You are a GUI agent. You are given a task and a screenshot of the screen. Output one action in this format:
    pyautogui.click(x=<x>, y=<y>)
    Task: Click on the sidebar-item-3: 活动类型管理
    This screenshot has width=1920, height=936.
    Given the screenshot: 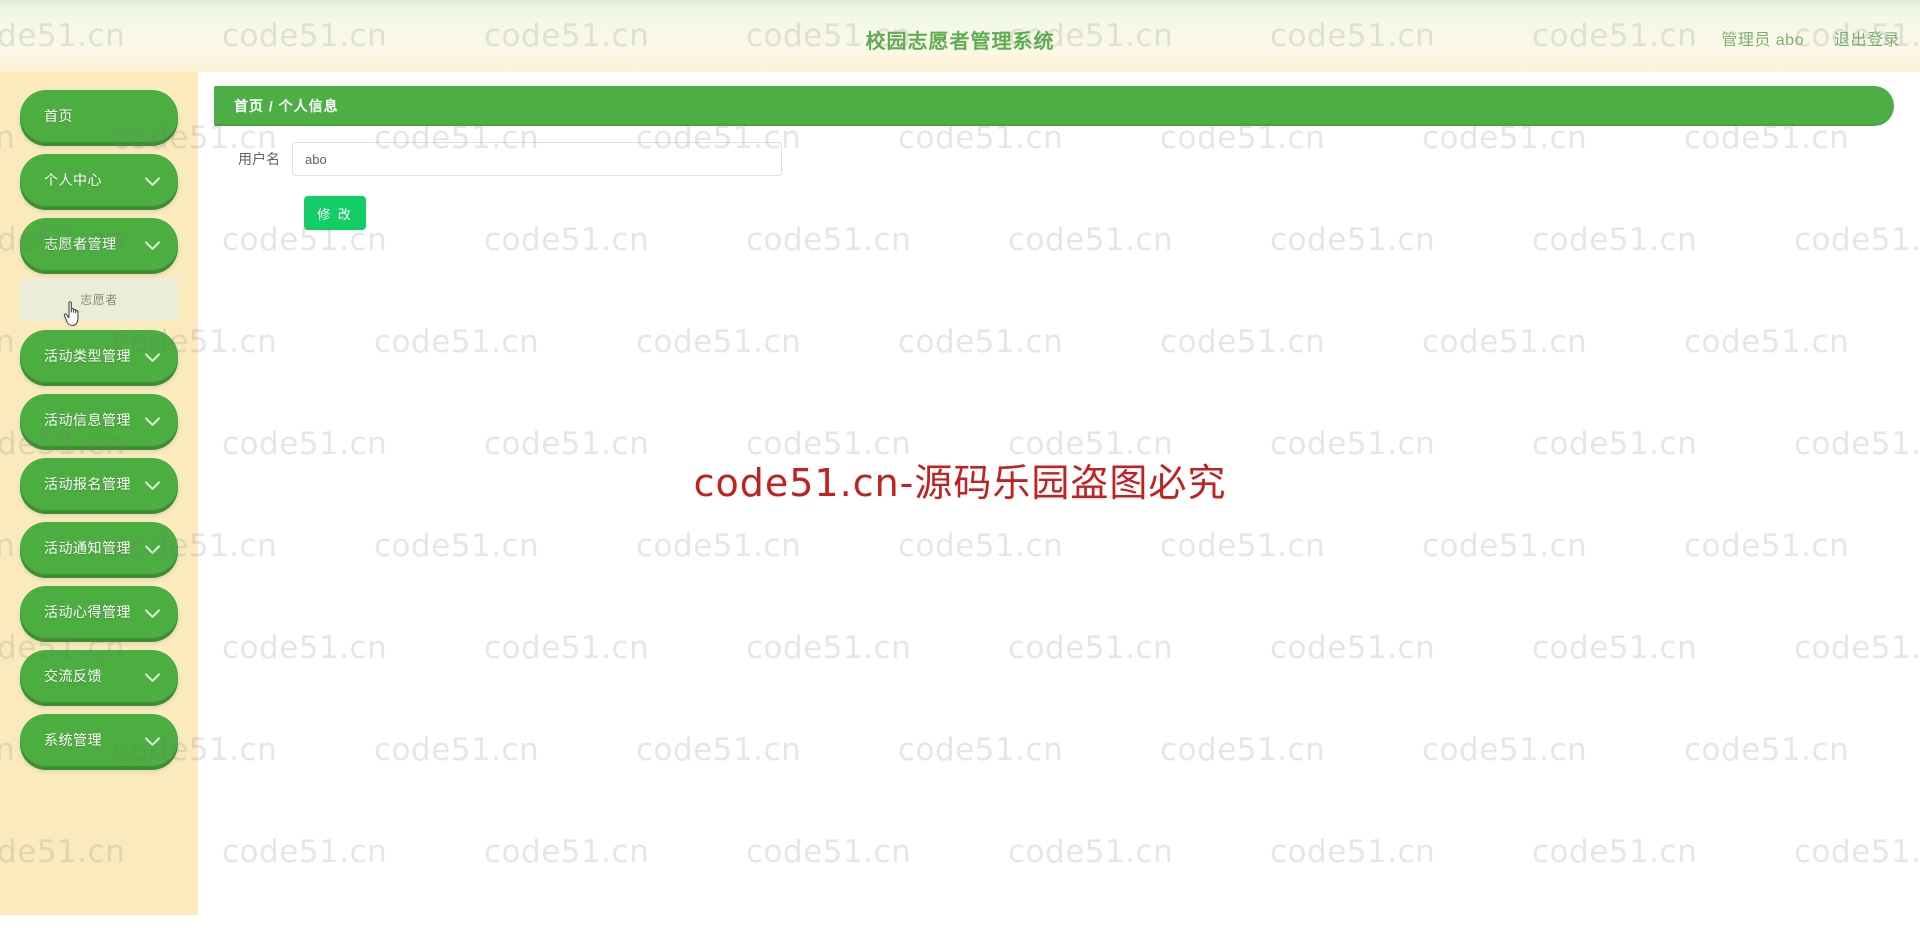 What is the action you would take?
    pyautogui.click(x=99, y=356)
    